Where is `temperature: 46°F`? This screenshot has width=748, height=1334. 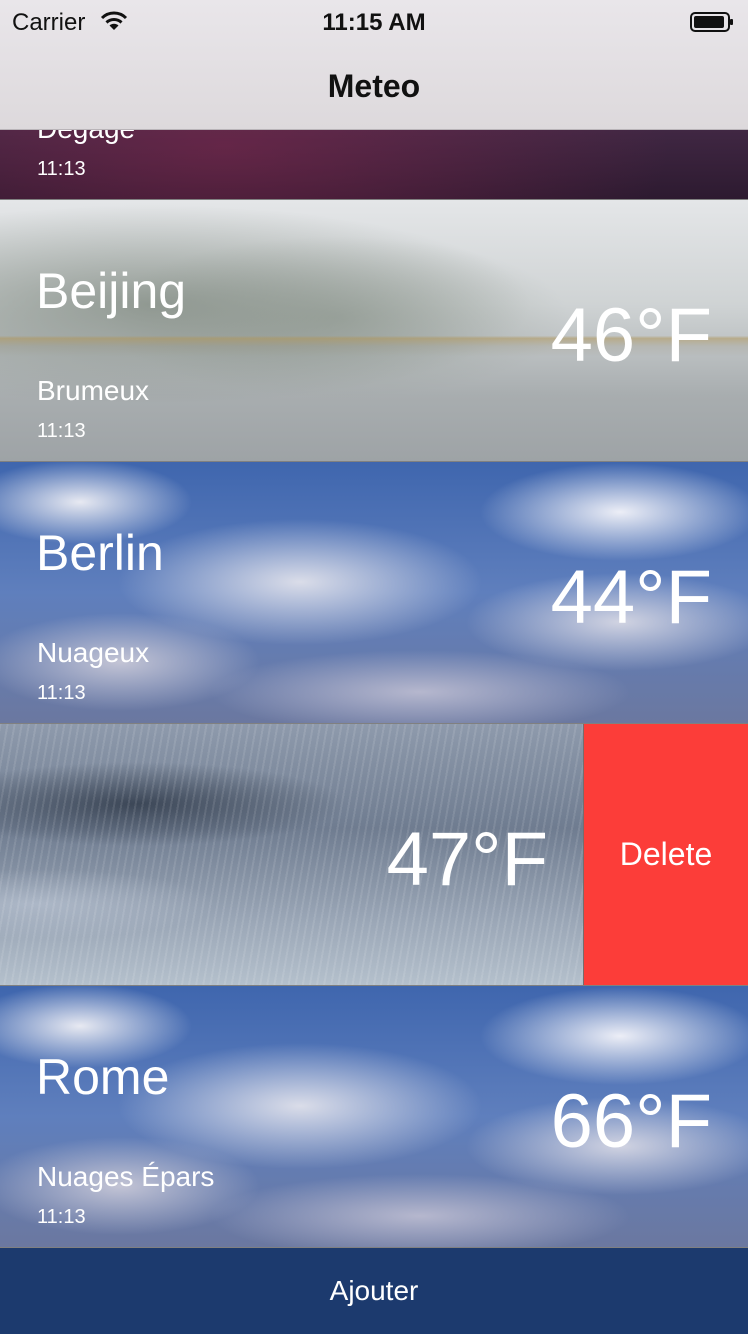
temperature: 46°F is located at coordinates (631, 335).